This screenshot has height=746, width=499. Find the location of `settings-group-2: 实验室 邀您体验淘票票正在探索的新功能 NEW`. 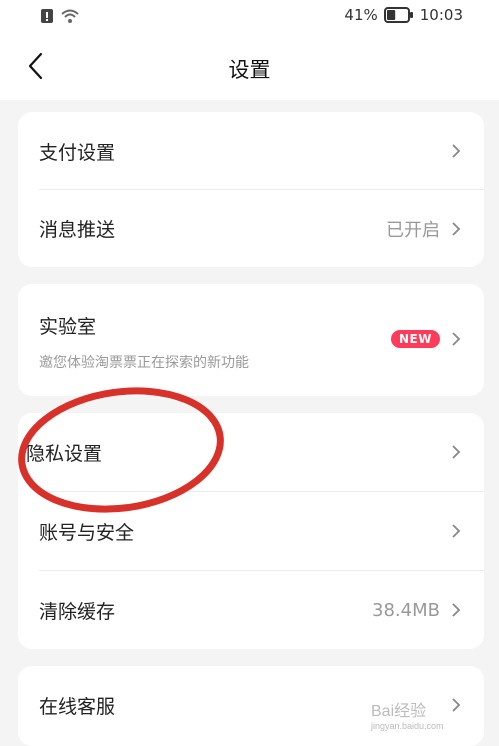

settings-group-2: 实验室 邀您体验淘票票正在探索的新功能 NEW is located at coordinates (251, 340).